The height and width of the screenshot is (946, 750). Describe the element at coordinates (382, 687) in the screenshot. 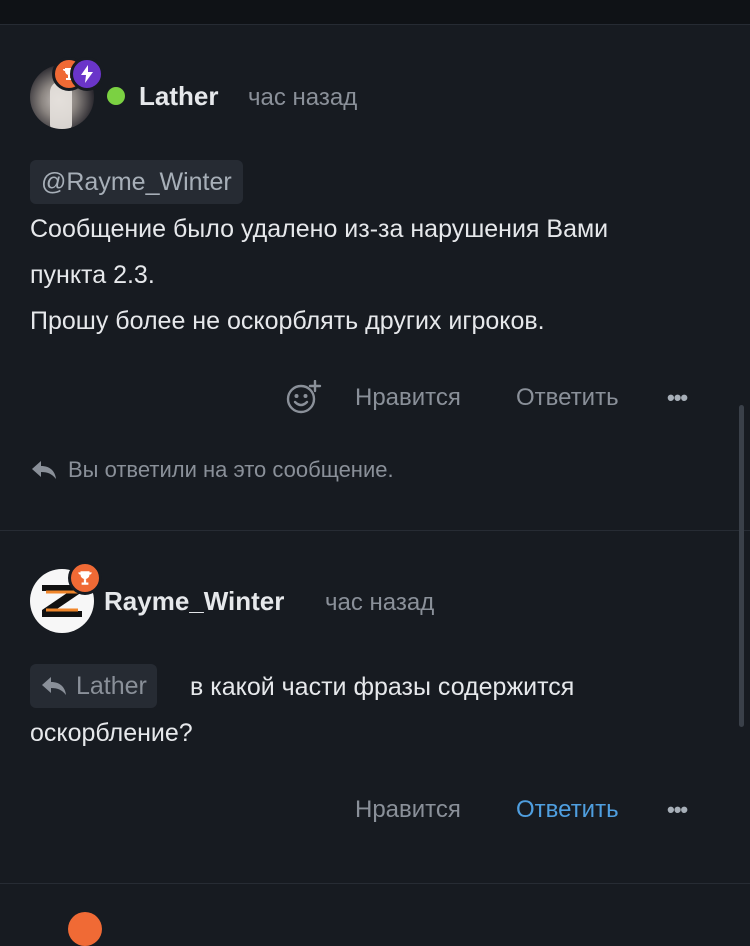

I see `post-body-first: в какой части фразы содержится` at that location.